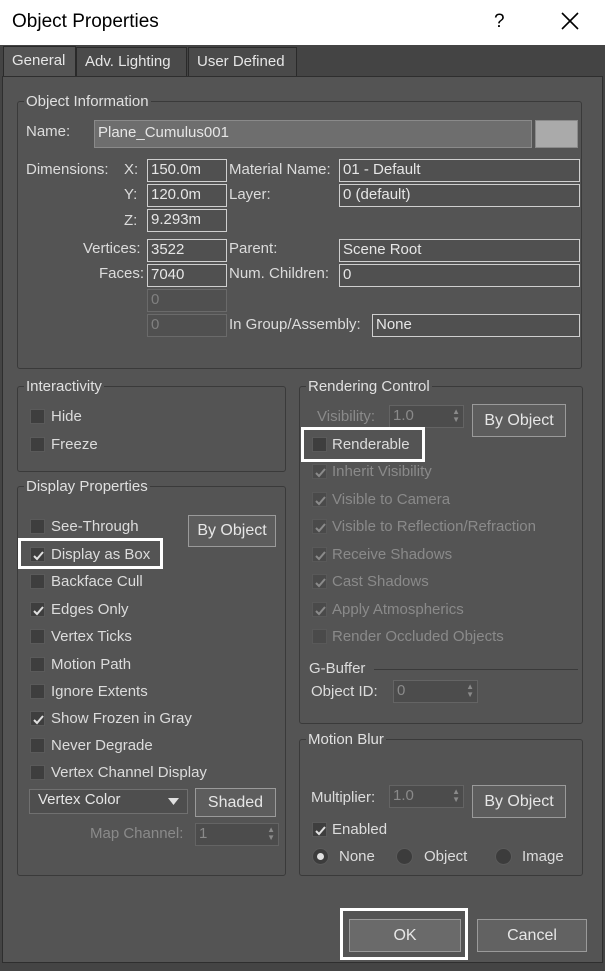  I want to click on visible-to-camera-label: Visible to Camera, so click(391, 499).